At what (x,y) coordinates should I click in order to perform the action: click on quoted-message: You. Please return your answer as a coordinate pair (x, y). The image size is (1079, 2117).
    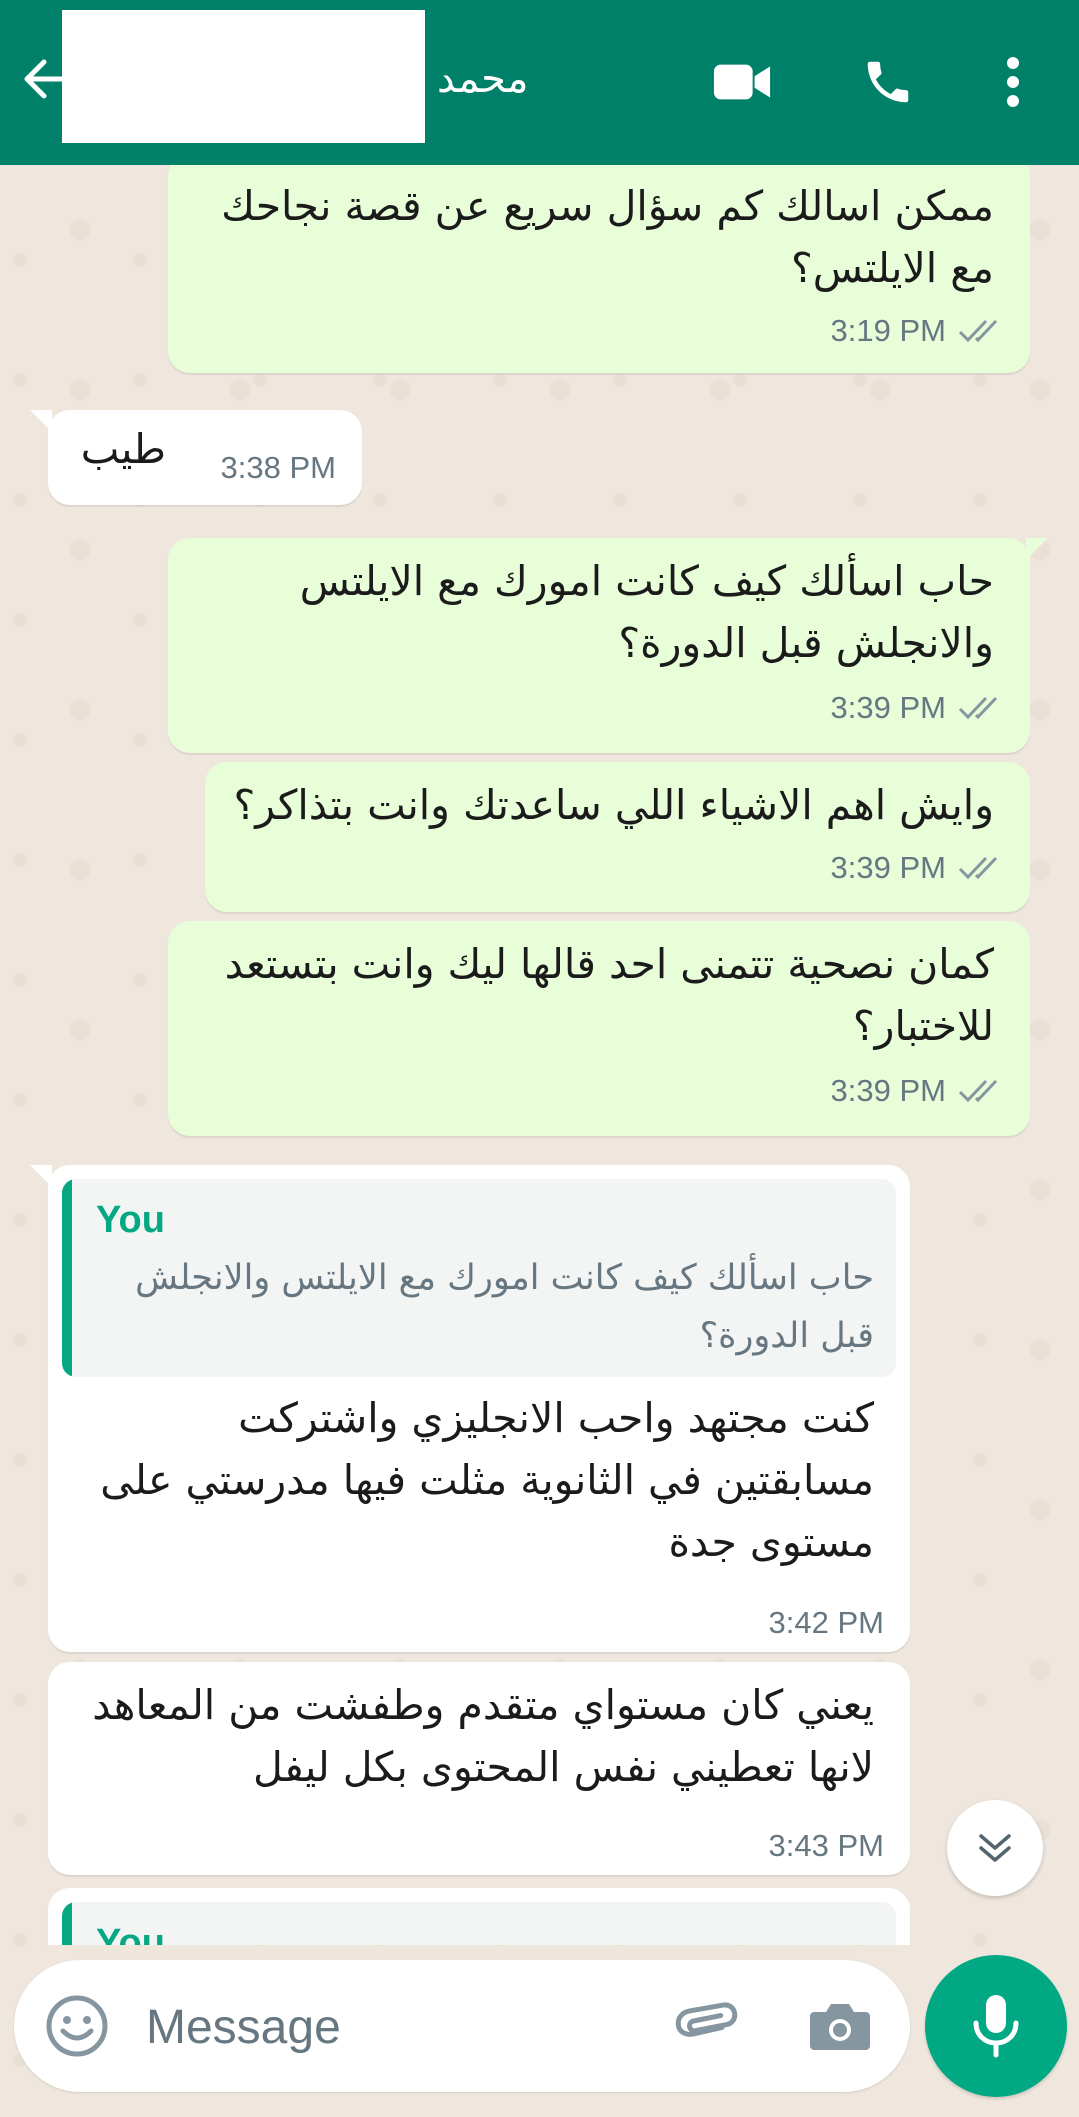
    Looking at the image, I should click on (479, 1923).